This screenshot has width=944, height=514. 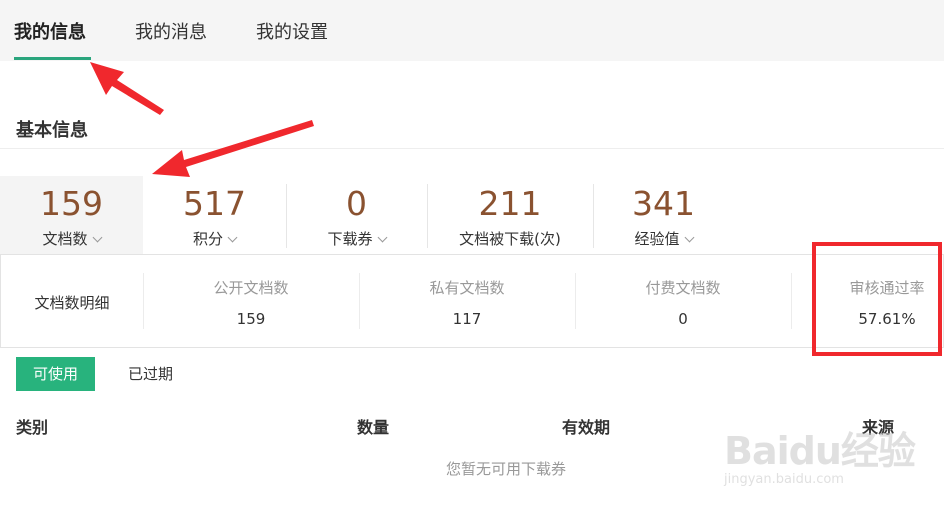 I want to click on arrow-to-tab, so click(x=127, y=88).